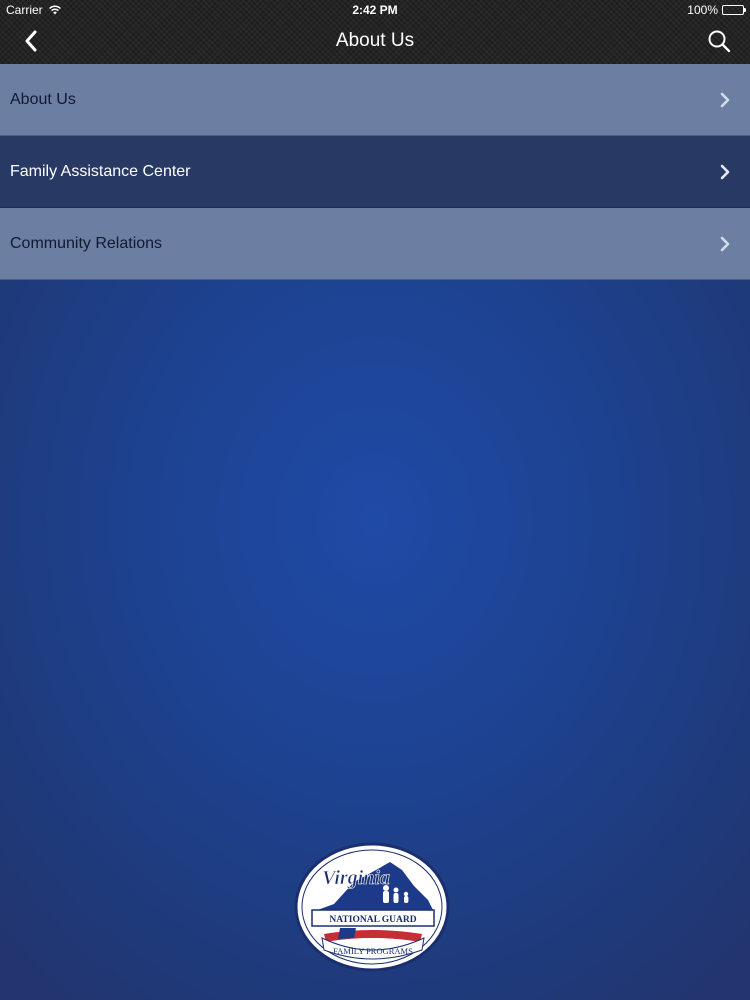  I want to click on virginia-national-guard-family-programs-logo: Virginia NATIONAL GUARD FAMILY PROGRAMS, so click(372, 907).